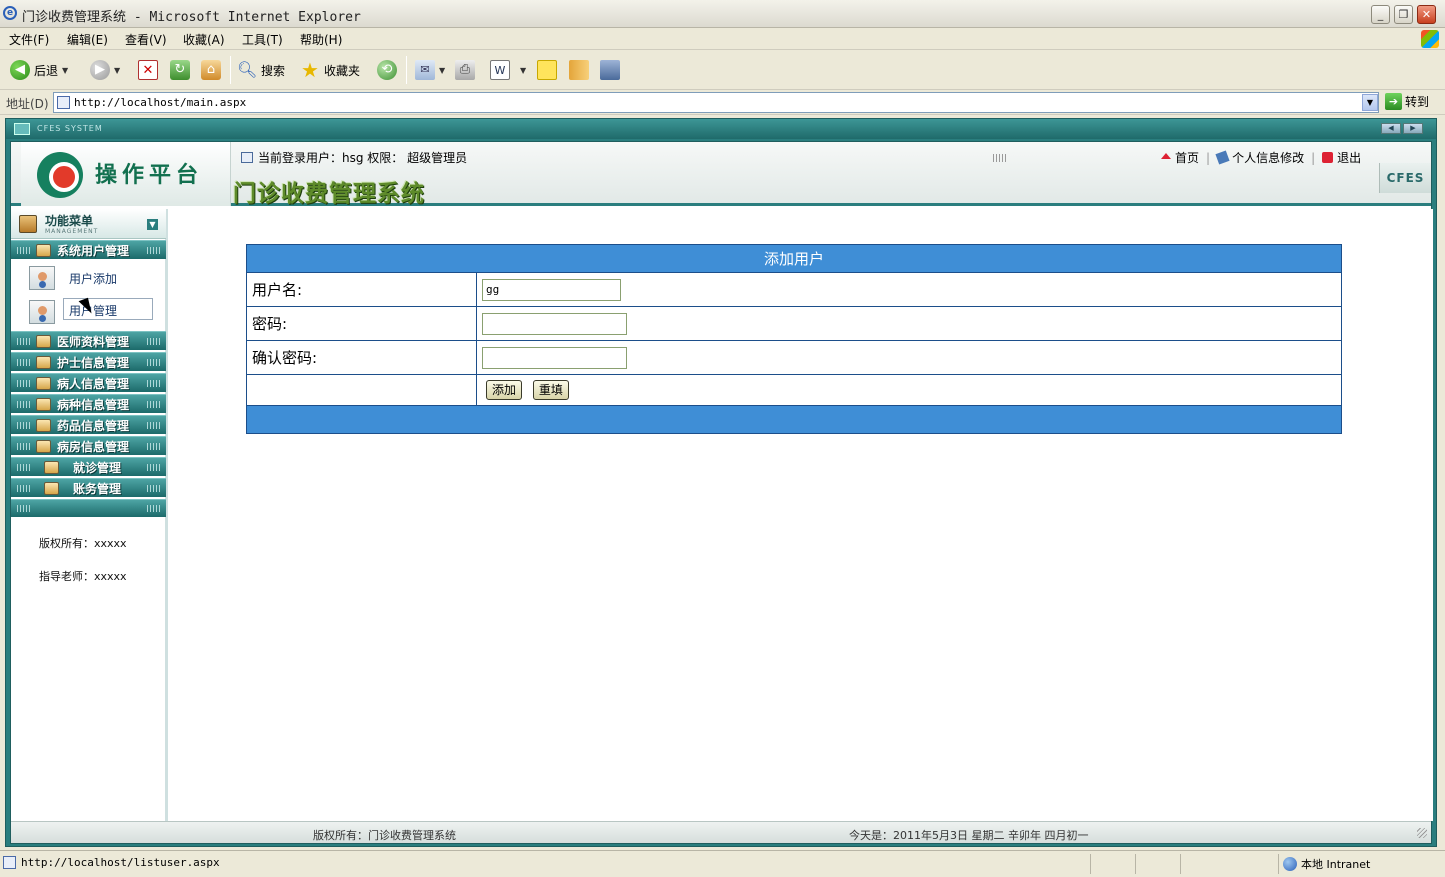  I want to click on note-icon, so click(547, 70).